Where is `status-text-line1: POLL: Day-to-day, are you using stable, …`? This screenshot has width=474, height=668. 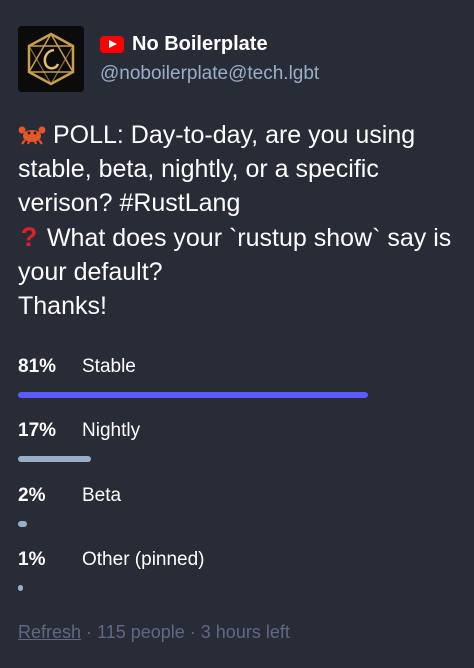 status-text-line1: POLL: Day-to-day, are you using stable, … is located at coordinates (217, 169).